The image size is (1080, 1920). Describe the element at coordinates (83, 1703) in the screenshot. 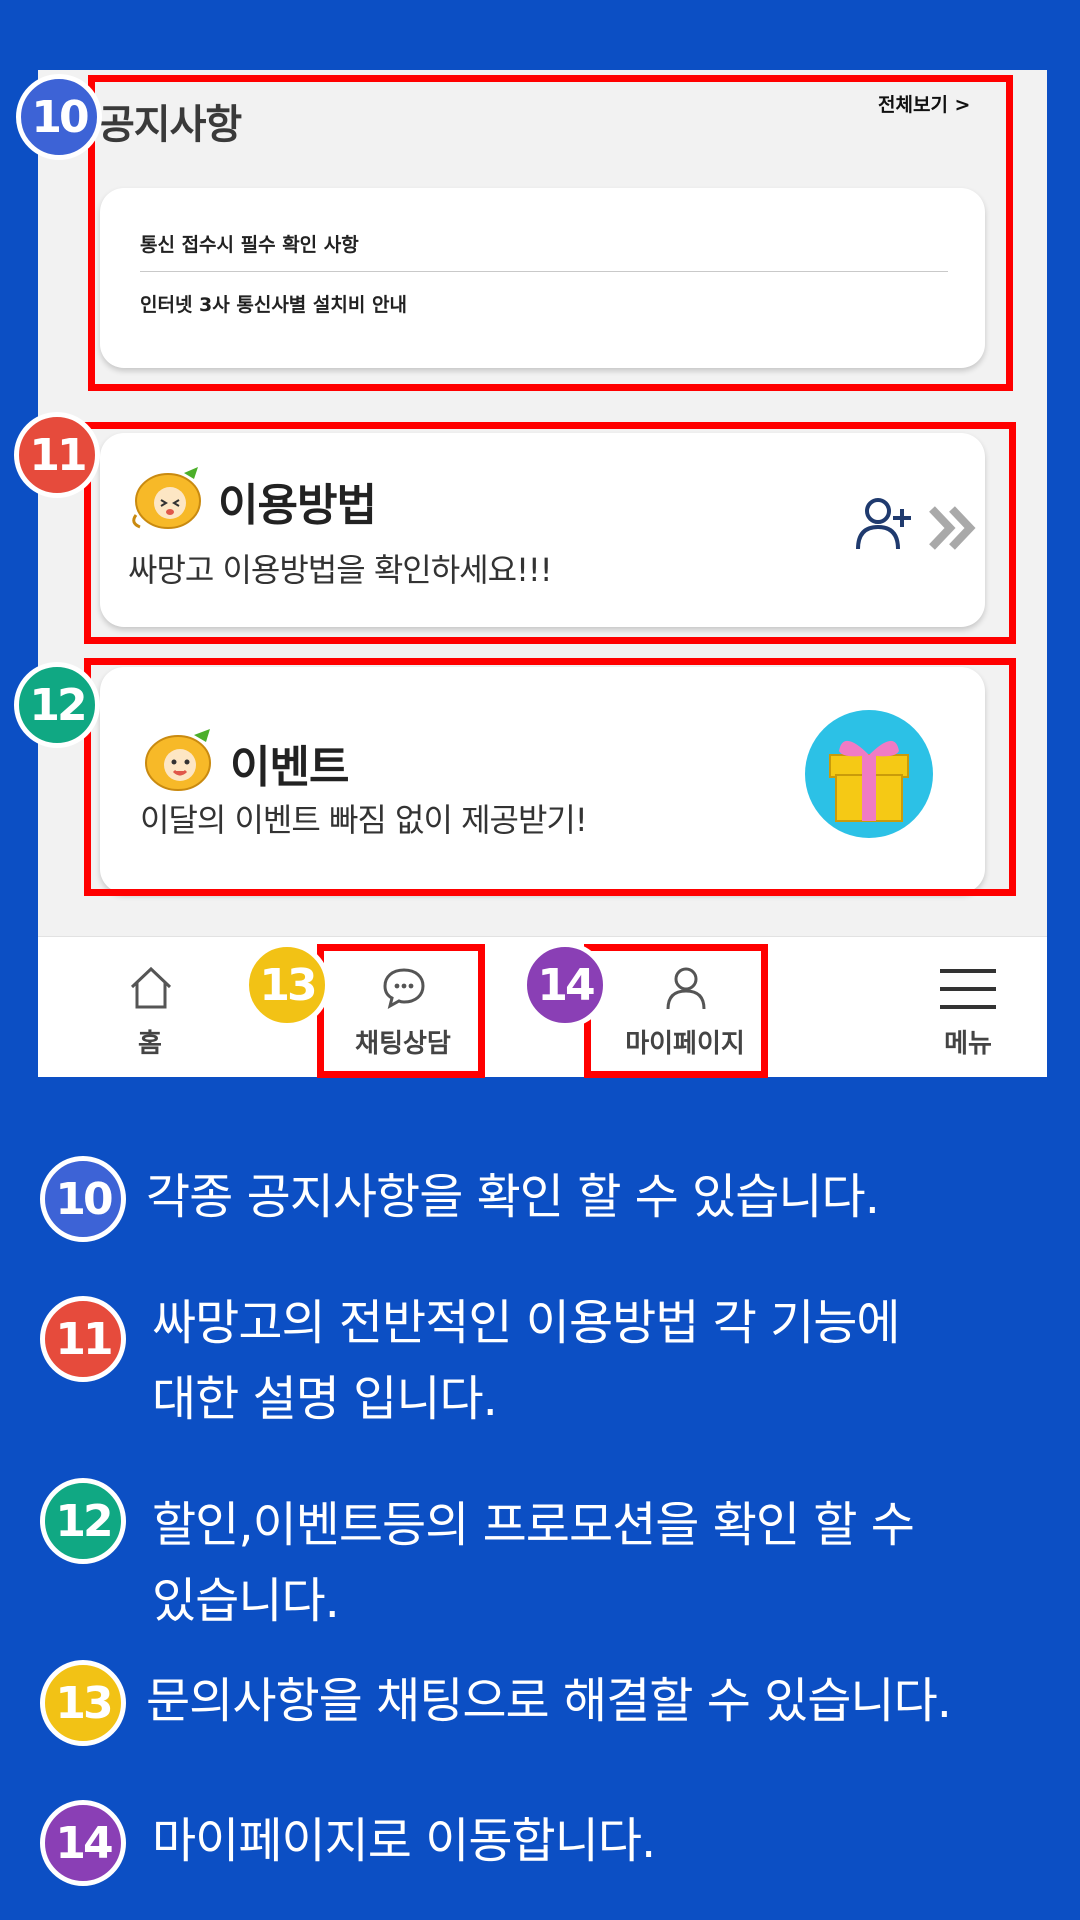

I see `desc-badge-13: 13` at that location.